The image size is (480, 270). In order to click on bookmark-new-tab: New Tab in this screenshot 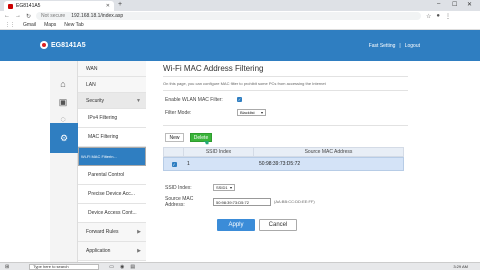, I will do `click(73, 25)`.